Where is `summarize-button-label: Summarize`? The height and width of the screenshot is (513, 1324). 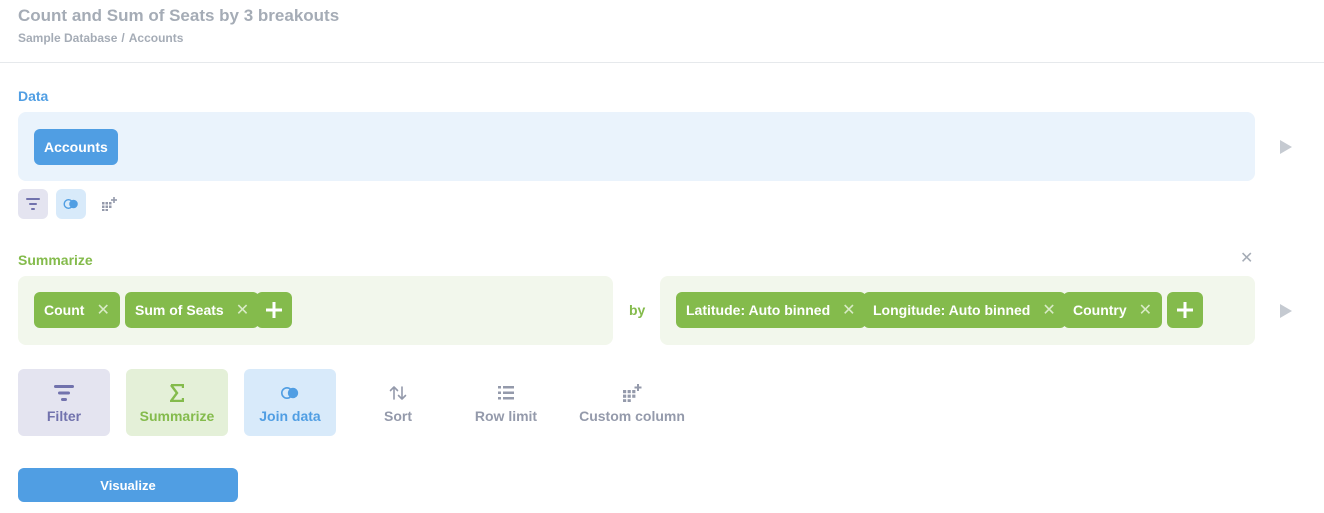
summarize-button-label: Summarize is located at coordinates (177, 415).